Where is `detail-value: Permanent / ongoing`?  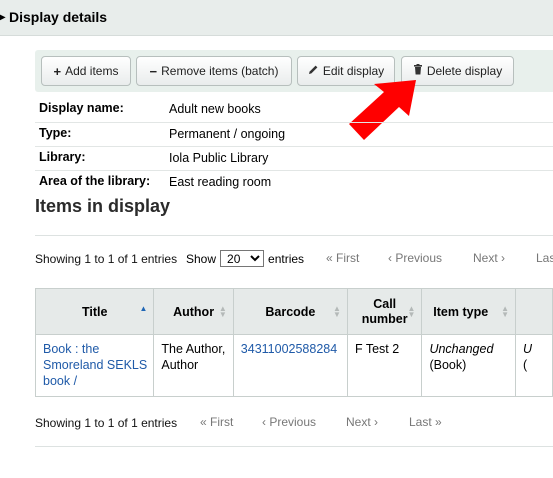
detail-value: Permanent / ongoing is located at coordinates (227, 134).